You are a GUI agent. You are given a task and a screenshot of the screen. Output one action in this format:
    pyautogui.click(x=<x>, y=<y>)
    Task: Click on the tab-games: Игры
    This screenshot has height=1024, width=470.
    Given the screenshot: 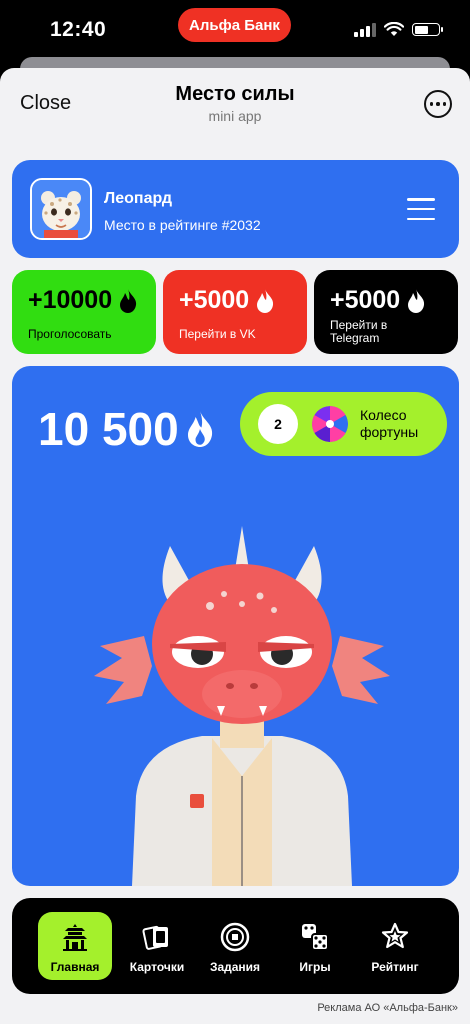 What is the action you would take?
    pyautogui.click(x=315, y=946)
    